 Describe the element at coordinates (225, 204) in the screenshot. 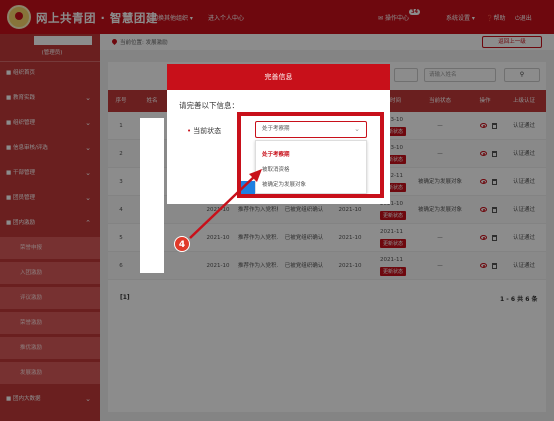

I see `arrow-icon` at that location.